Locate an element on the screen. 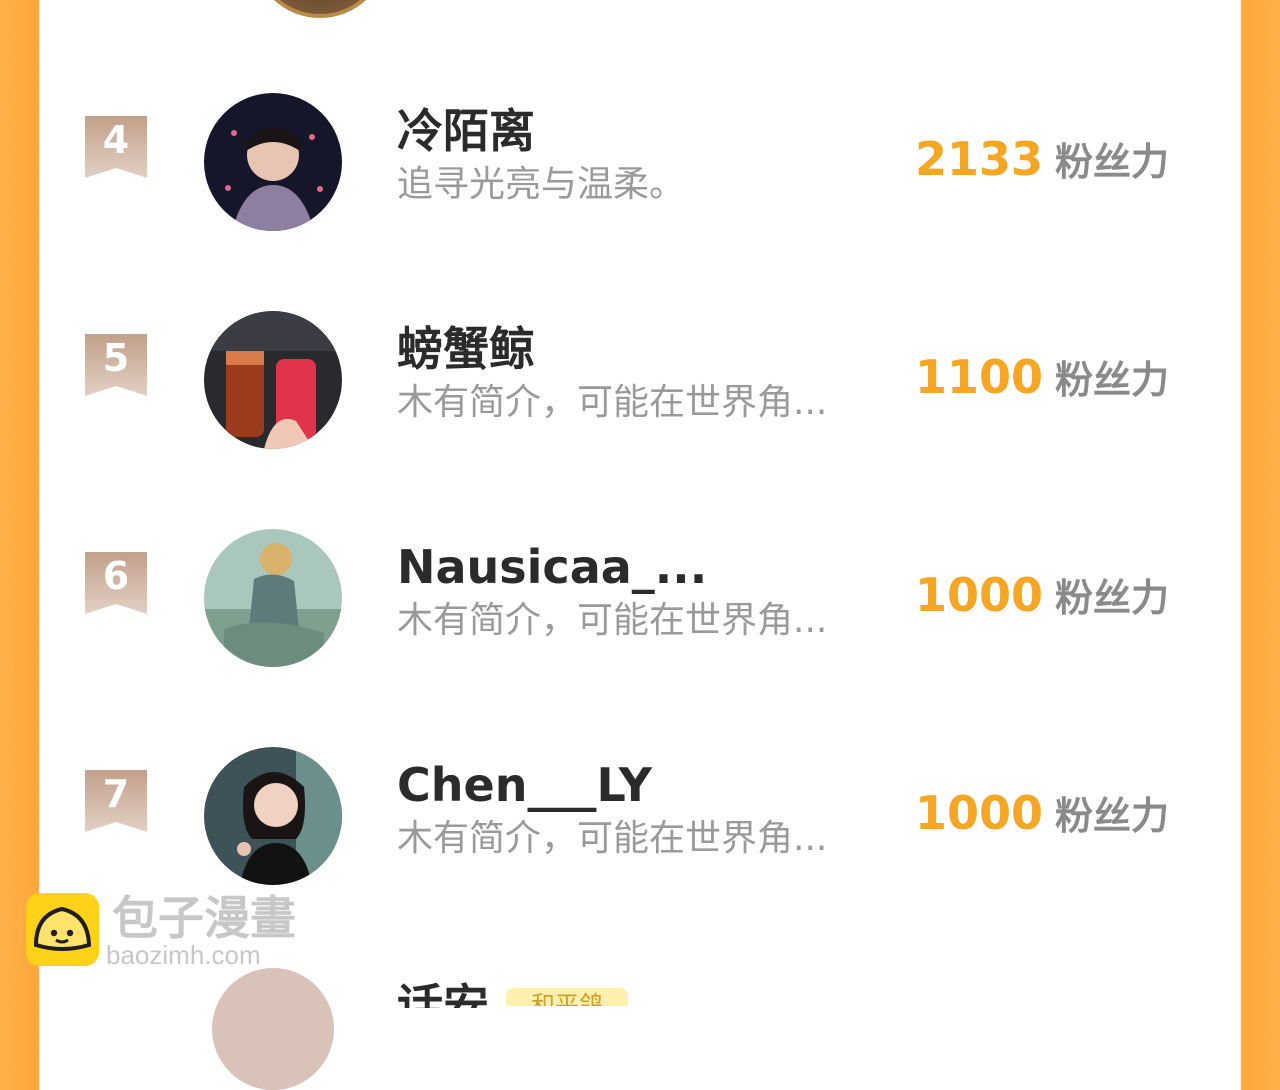  bun-face-logo-icon is located at coordinates (62, 929).